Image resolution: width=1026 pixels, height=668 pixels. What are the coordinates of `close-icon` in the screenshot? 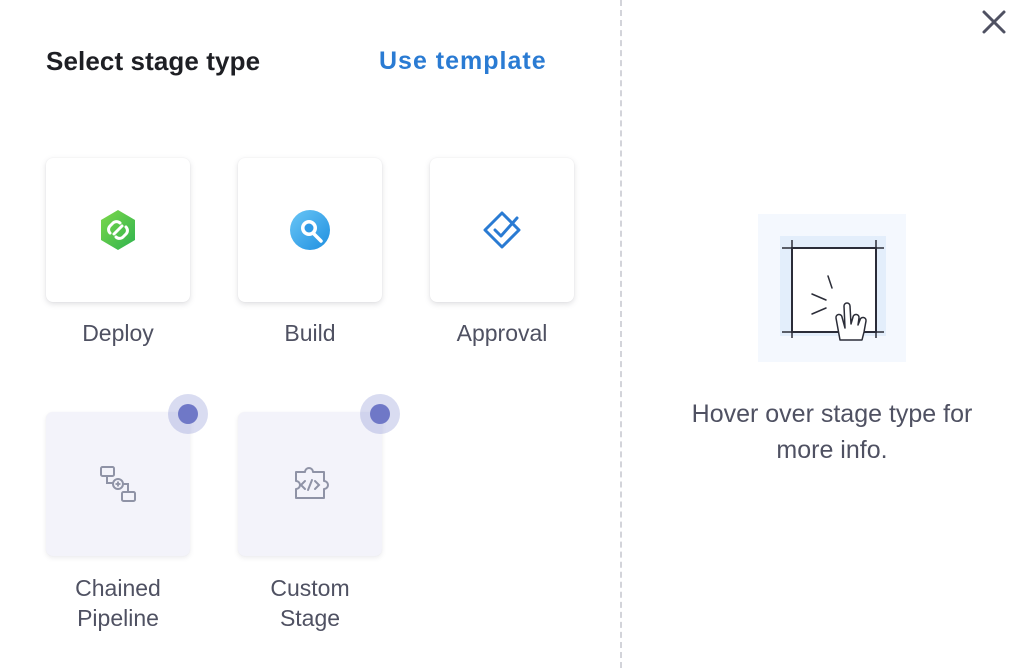 It's located at (994, 22).